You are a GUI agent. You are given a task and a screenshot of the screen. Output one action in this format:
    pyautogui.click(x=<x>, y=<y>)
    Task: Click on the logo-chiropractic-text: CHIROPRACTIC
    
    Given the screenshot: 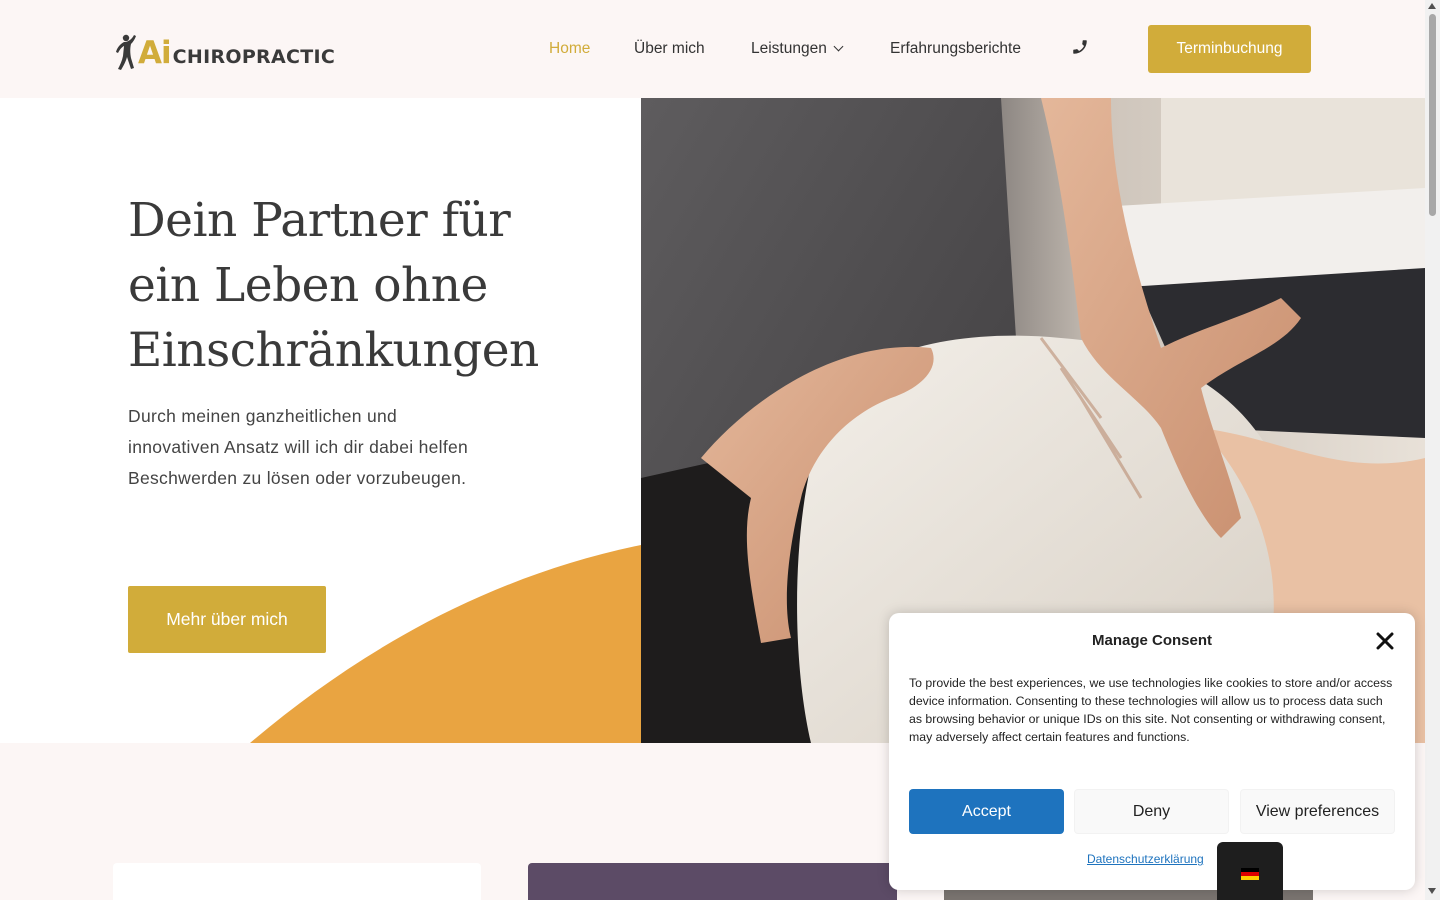 What is the action you would take?
    pyautogui.click(x=254, y=57)
    